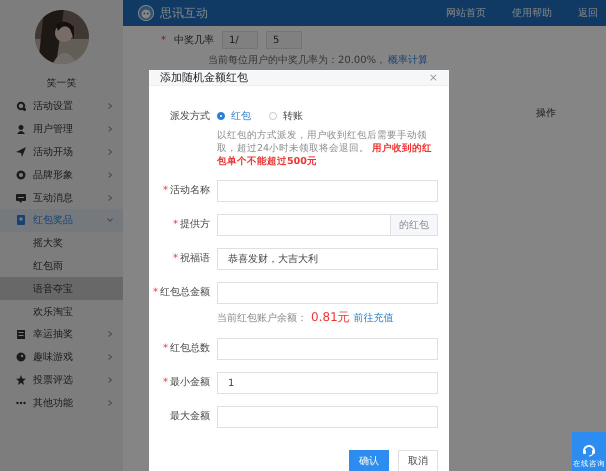 Image resolution: width=606 pixels, height=471 pixels. Describe the element at coordinates (21, 151) in the screenshot. I see `paper-plane-icon` at that location.